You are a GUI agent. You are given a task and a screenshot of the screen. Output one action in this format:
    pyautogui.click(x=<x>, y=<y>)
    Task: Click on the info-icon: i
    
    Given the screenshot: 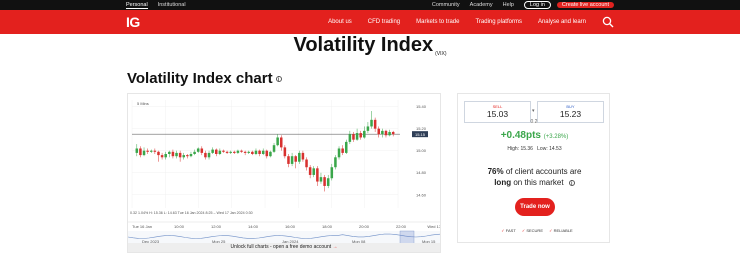 What is the action you would take?
    pyautogui.click(x=278, y=79)
    